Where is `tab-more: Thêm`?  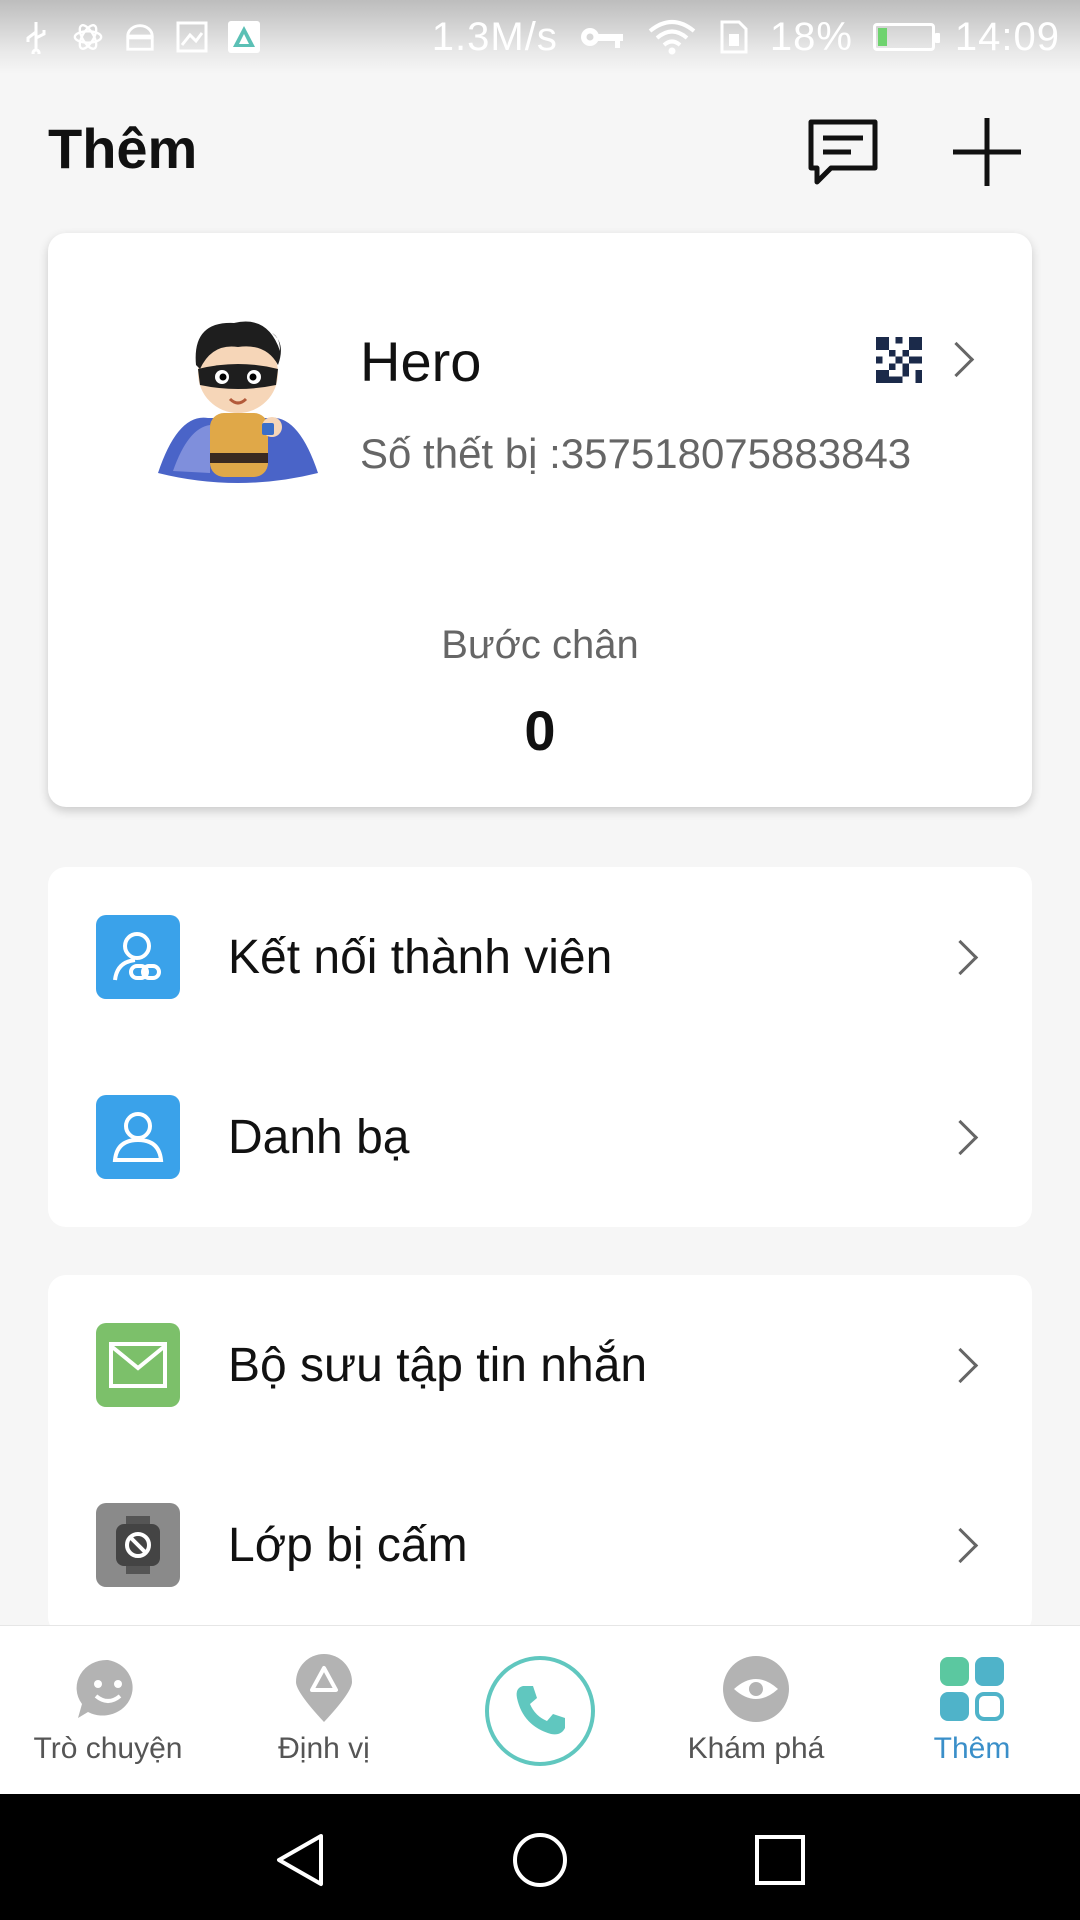 tab-more: Thêm is located at coordinates (972, 1710).